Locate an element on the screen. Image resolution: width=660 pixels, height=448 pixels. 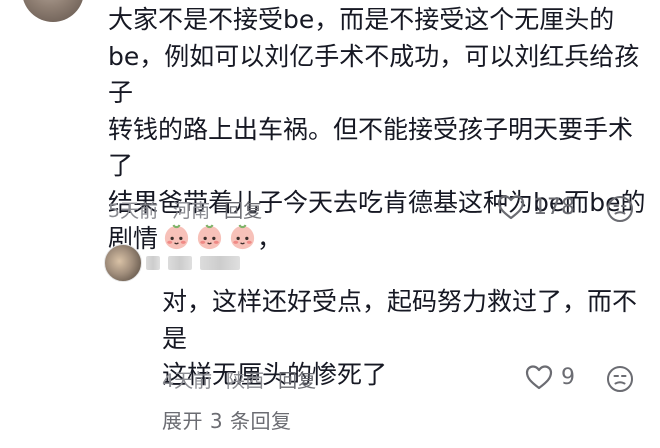
reply-location: 陕西 is located at coordinates (245, 381).